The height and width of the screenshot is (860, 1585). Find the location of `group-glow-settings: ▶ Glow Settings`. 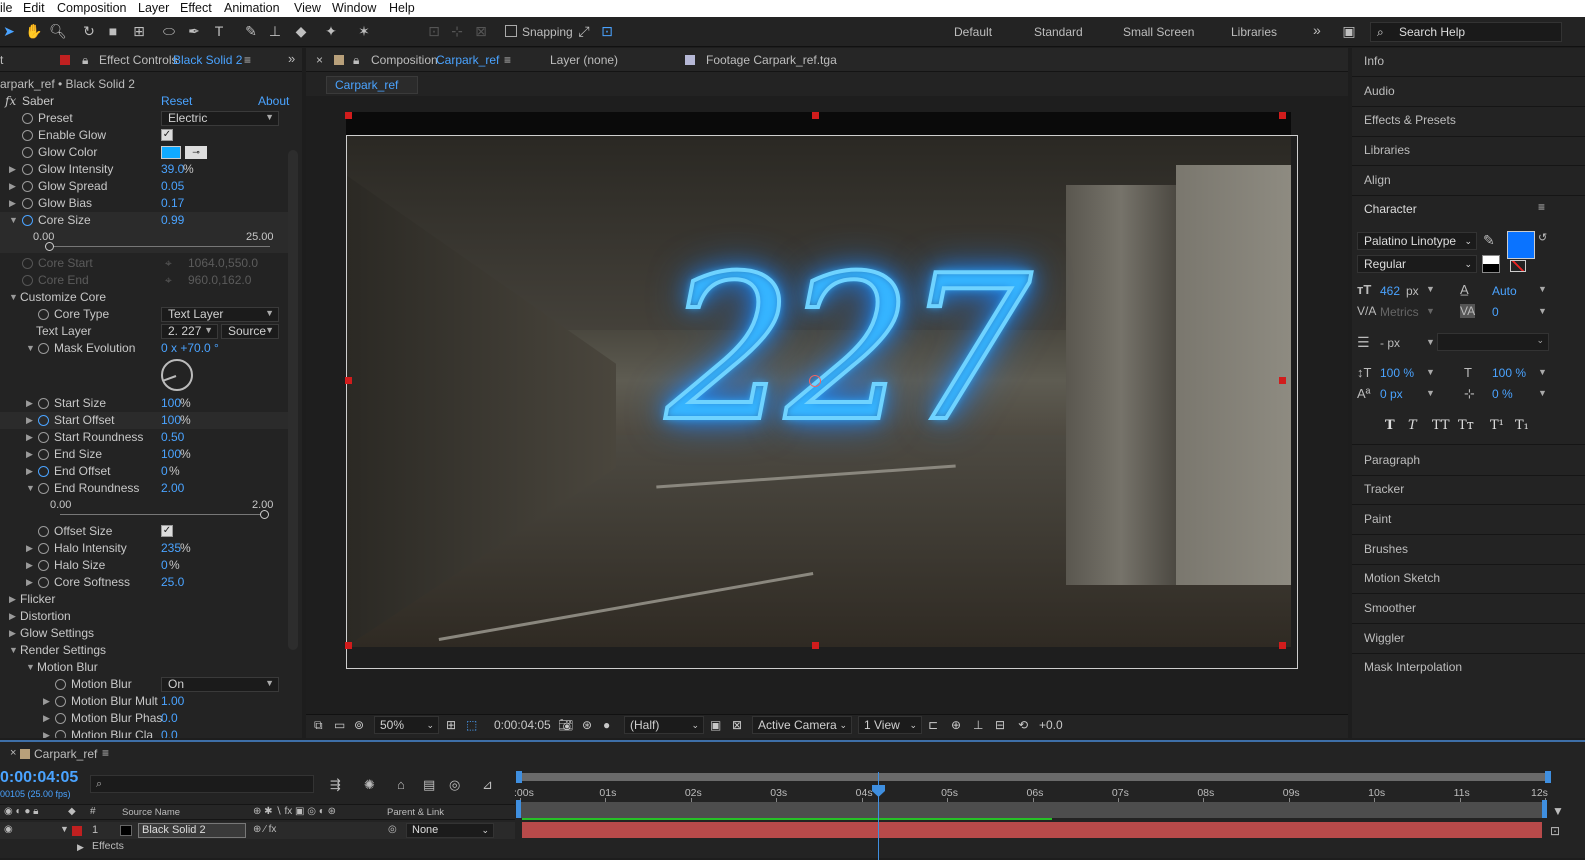

group-glow-settings: ▶ Glow Settings is located at coordinates (144, 633).